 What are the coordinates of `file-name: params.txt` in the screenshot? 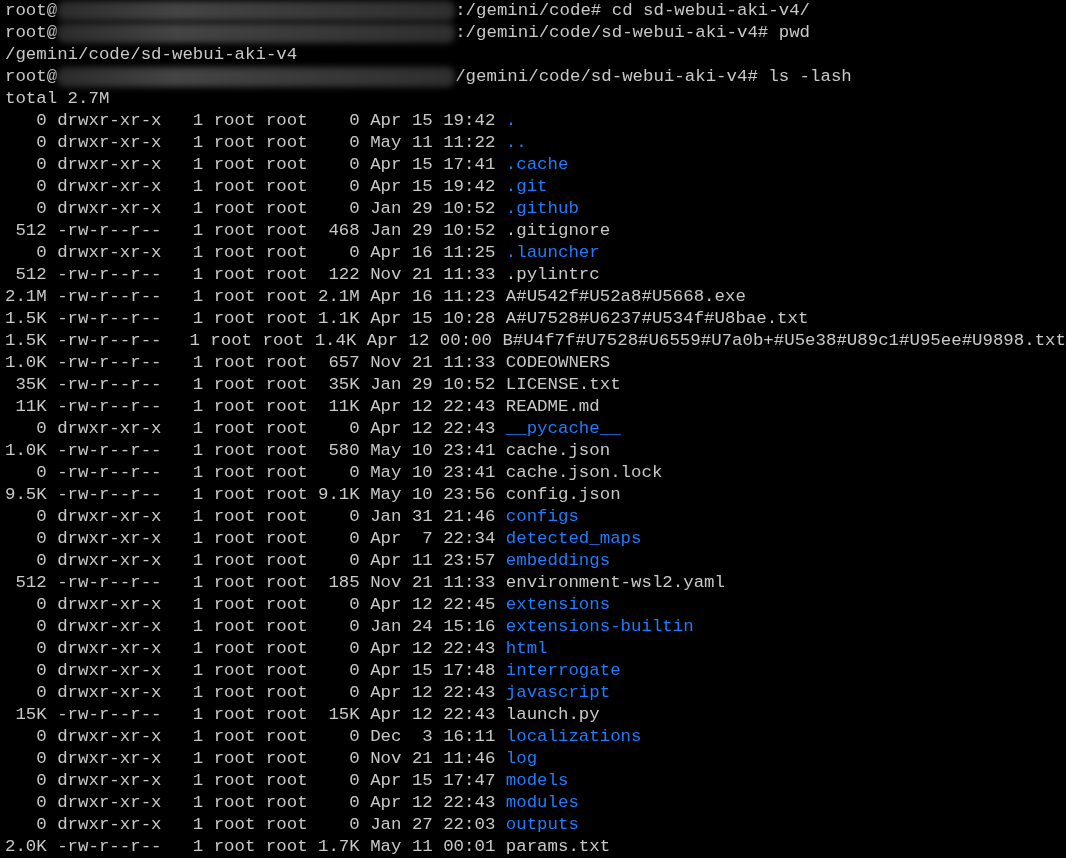 It's located at (558, 847).